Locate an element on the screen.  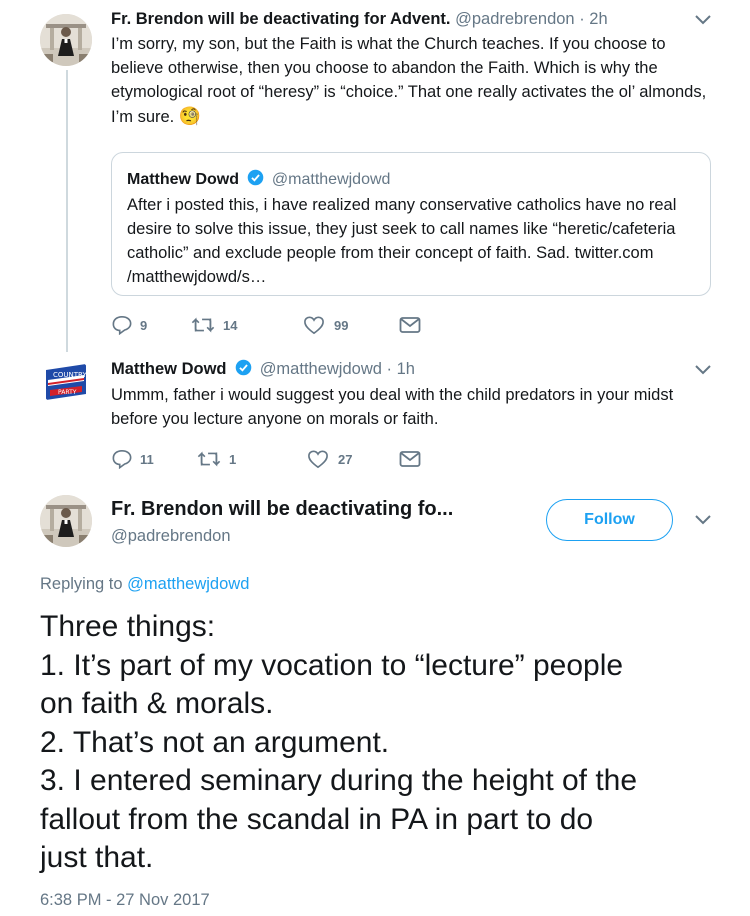
tweet1-chevron-down-icon is located at coordinates (703, 20).